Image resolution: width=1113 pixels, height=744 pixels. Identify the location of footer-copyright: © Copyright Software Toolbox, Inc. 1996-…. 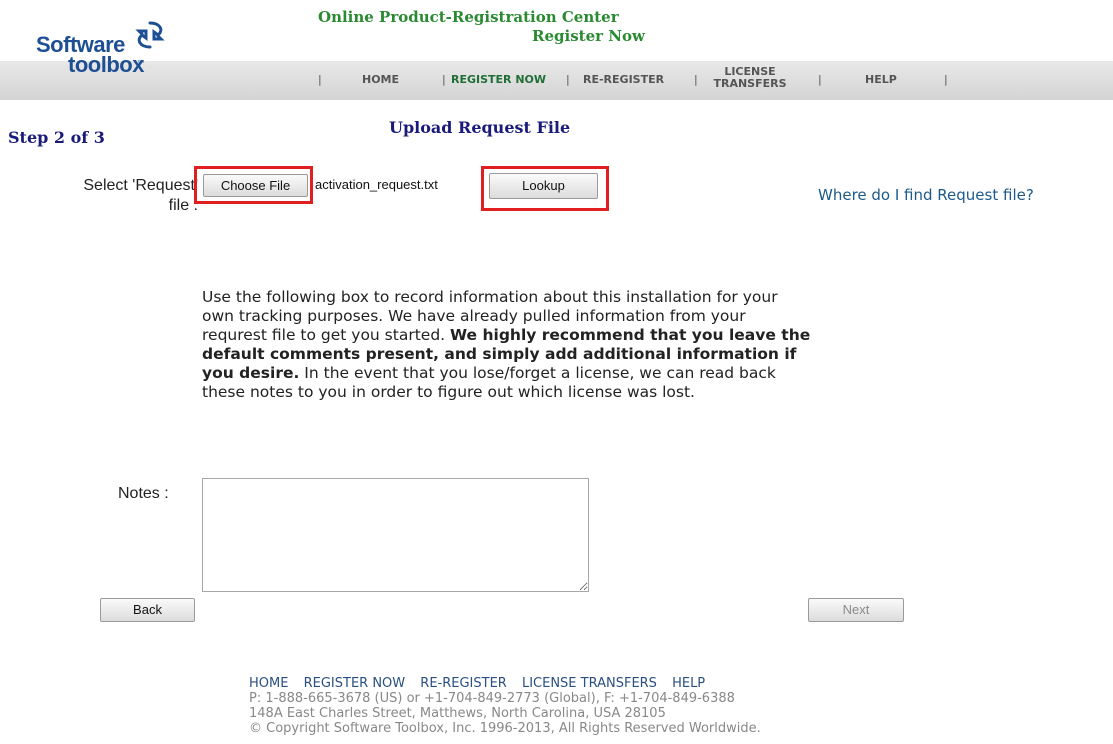
(505, 728).